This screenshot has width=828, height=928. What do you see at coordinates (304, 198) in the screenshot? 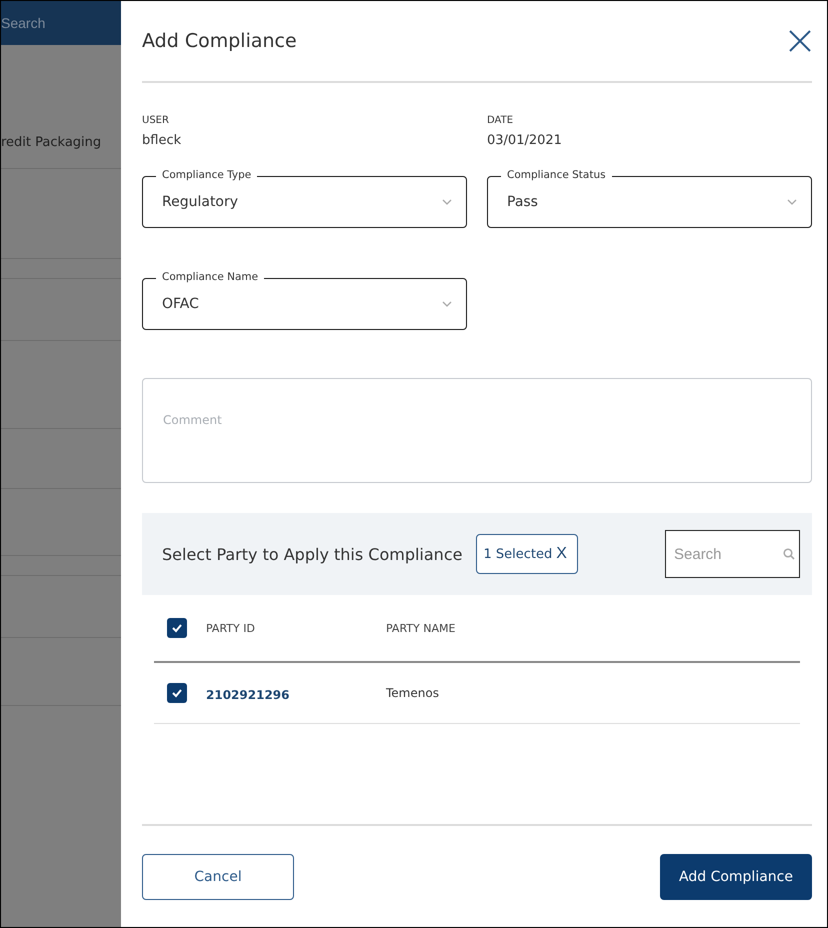
I see `select-field: Compliance Type Regulatory` at bounding box center [304, 198].